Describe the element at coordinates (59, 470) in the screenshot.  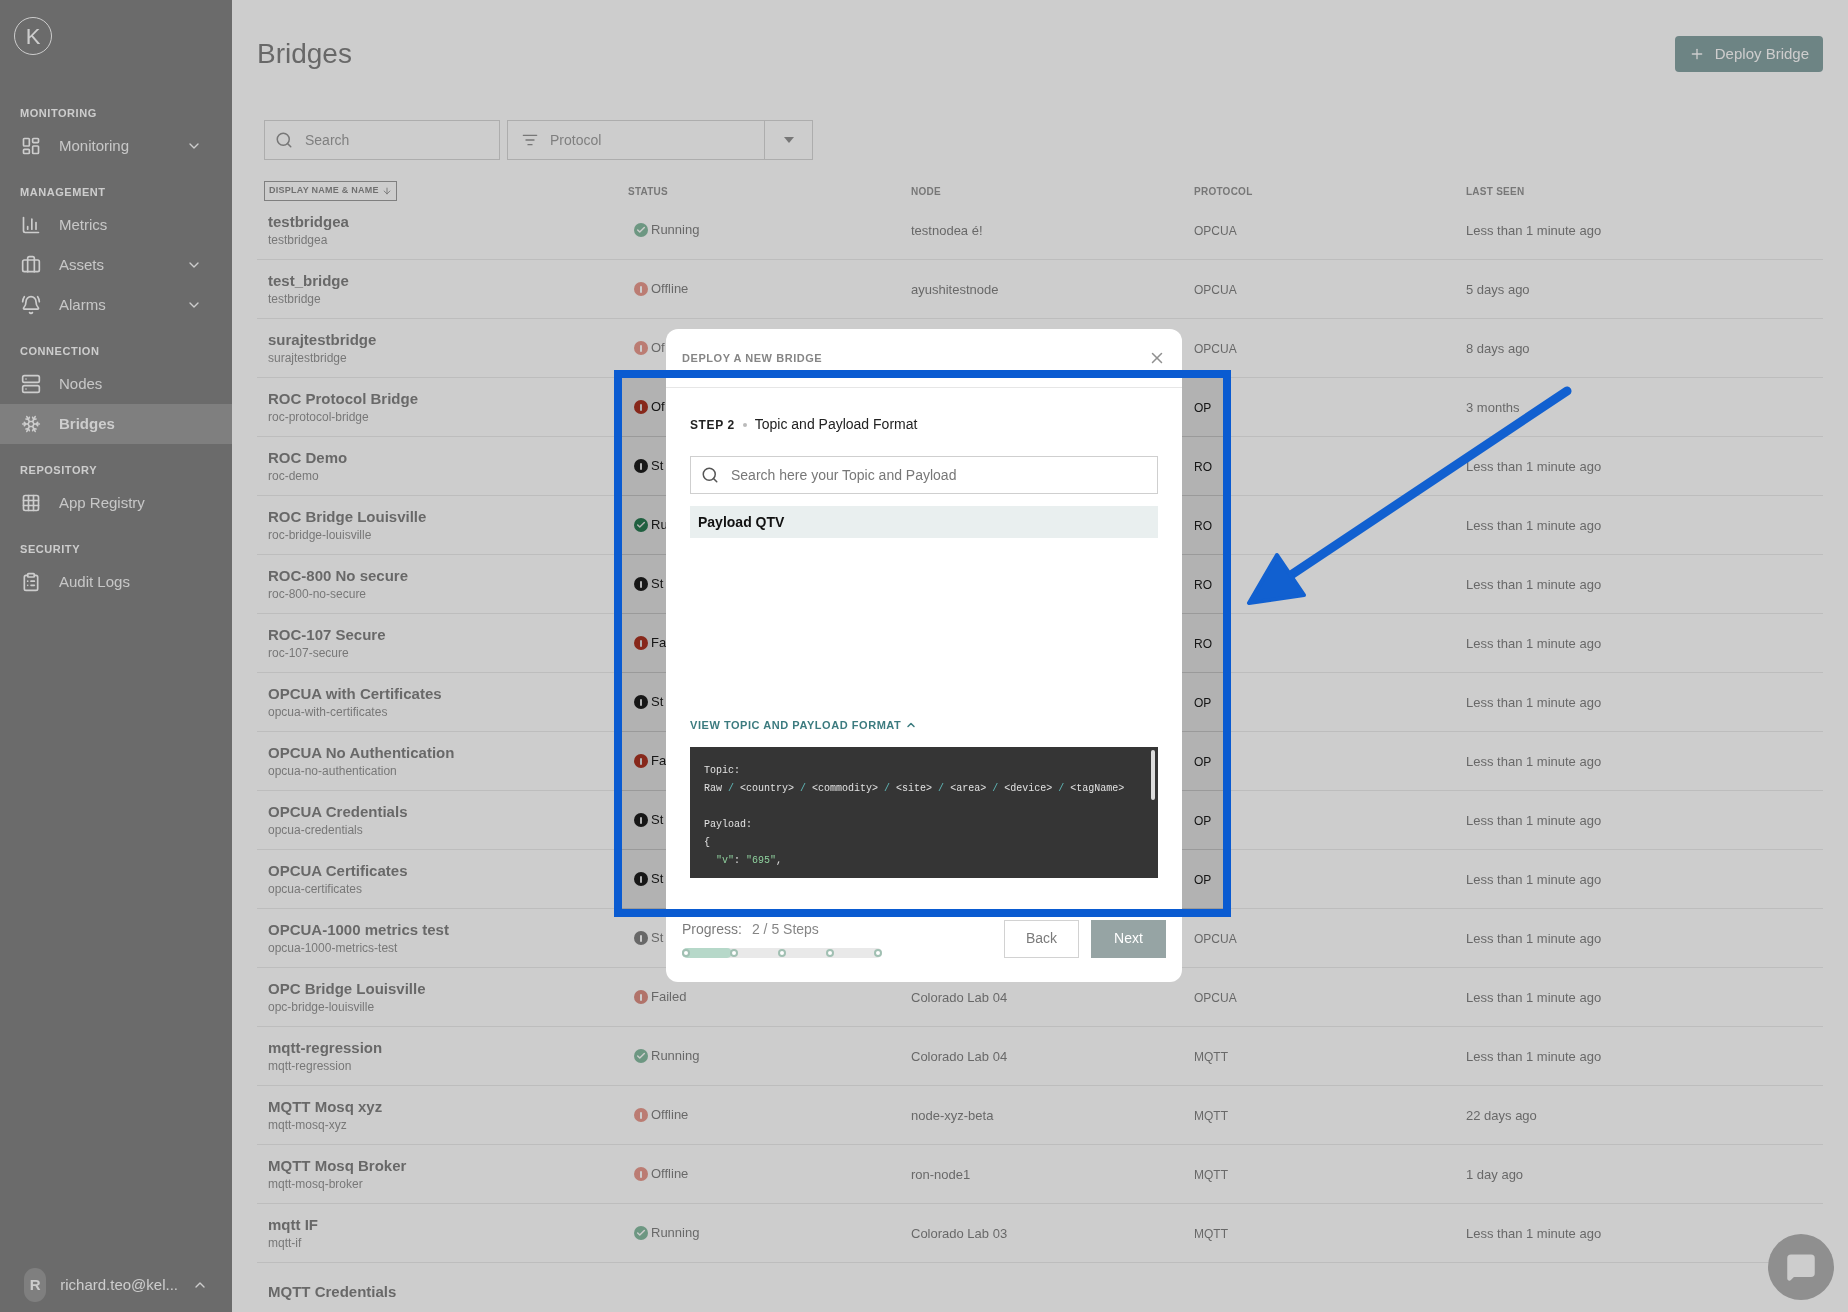
I see `section-heading: REPOSITORY` at that location.